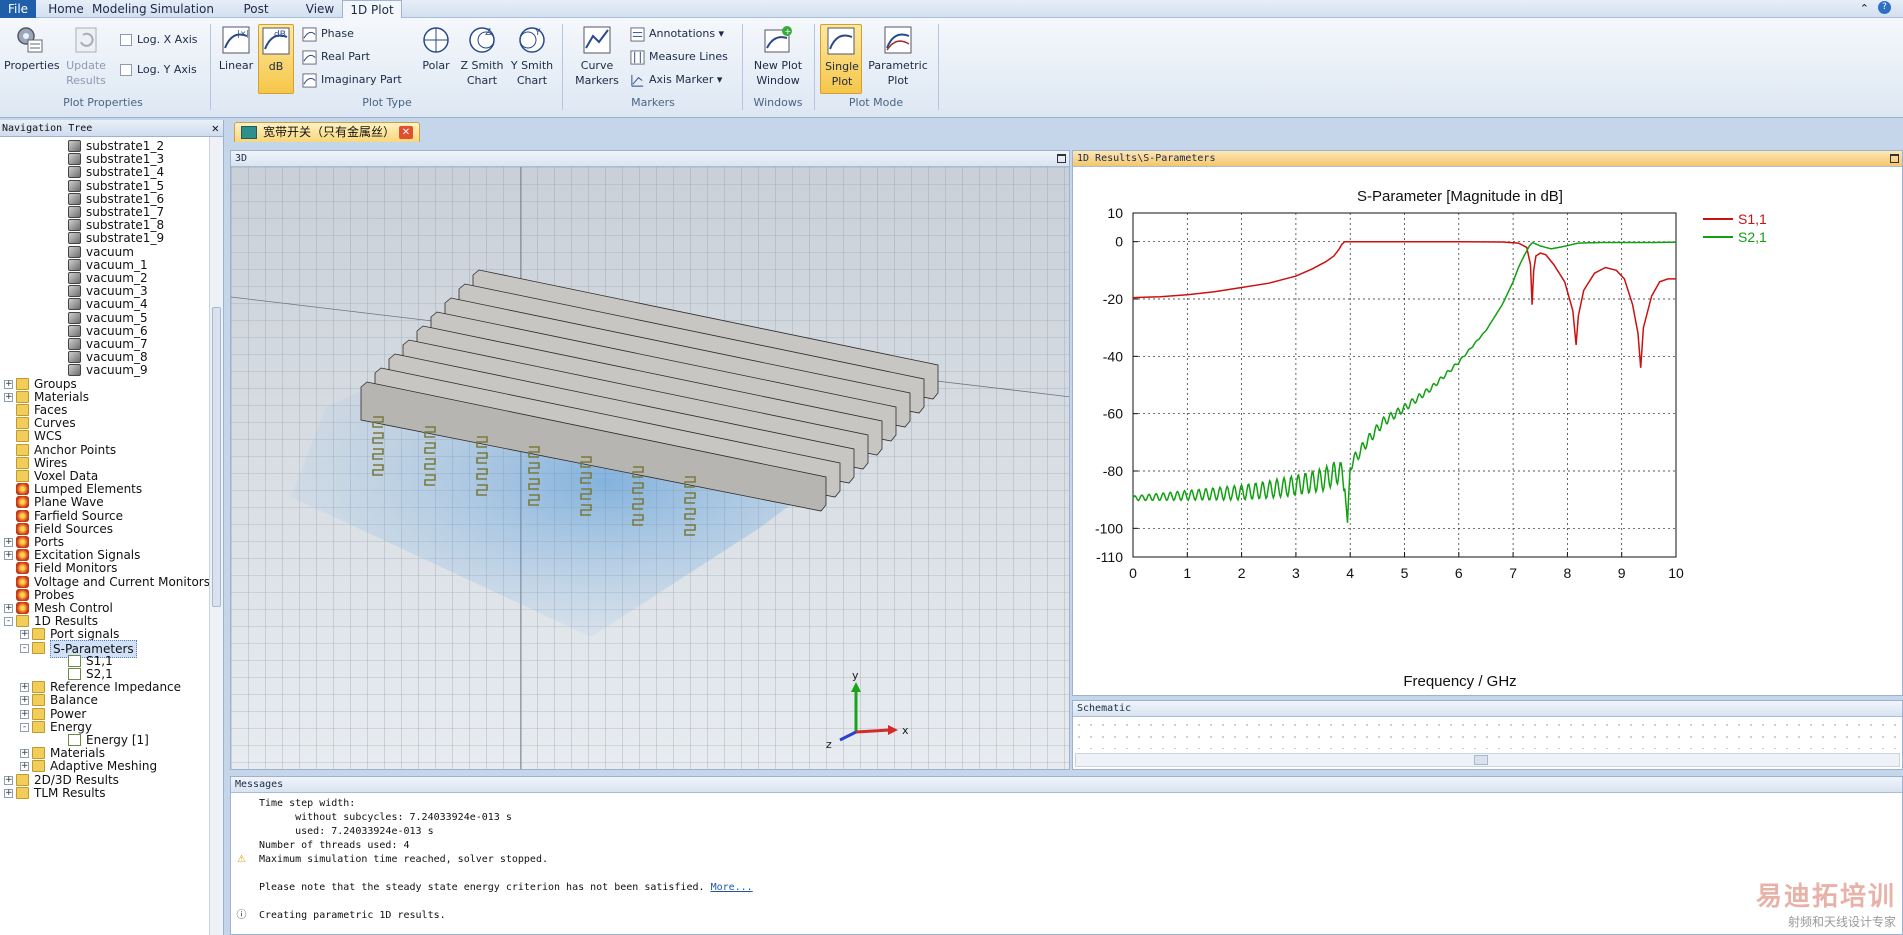  What do you see at coordinates (309, 34) in the screenshot?
I see `phase-icon` at bounding box center [309, 34].